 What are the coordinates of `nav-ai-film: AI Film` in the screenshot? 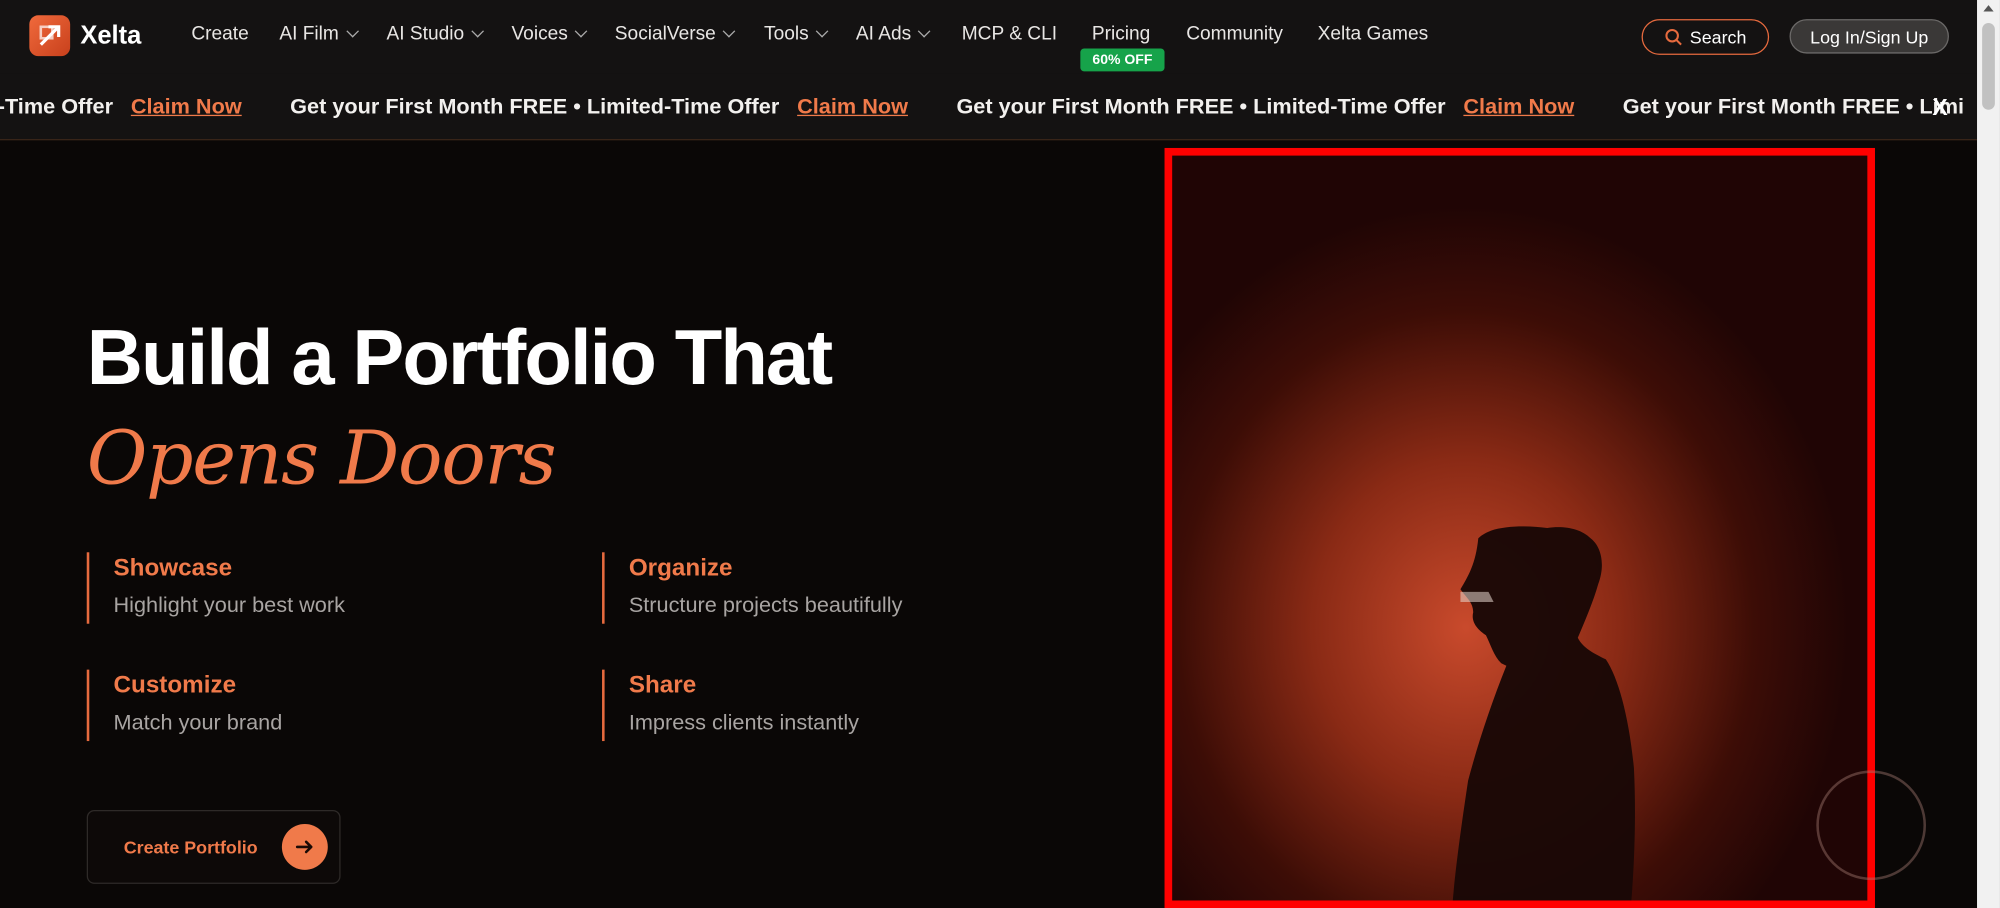 It's located at (319, 33).